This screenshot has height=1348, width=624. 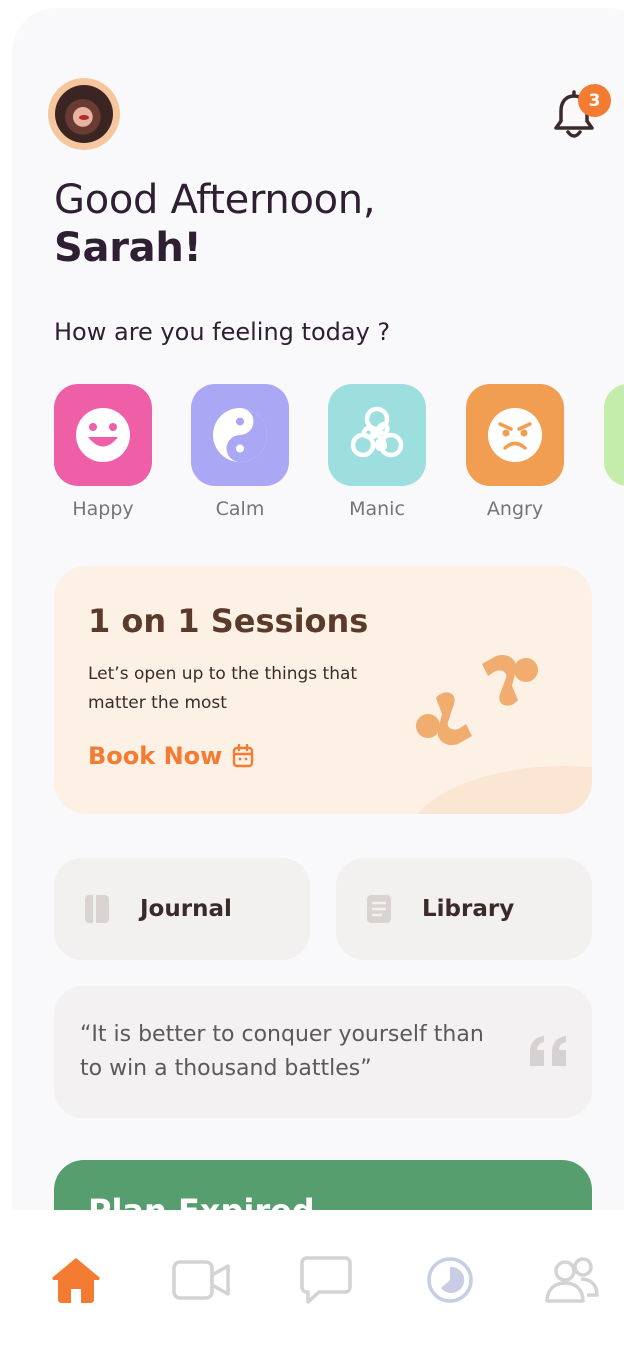 I want to click on angry-face-icon, so click(x=515, y=435).